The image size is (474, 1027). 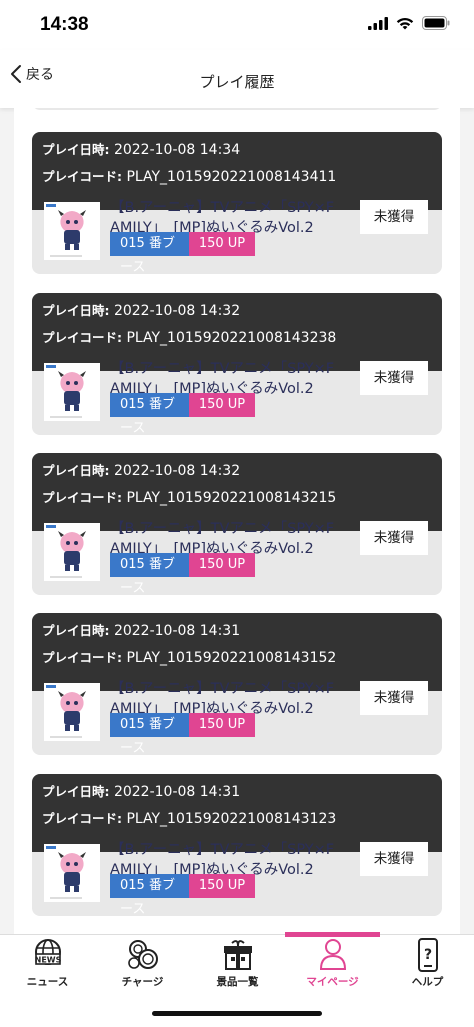 I want to click on news-globe-icon: NEWS, so click(x=47, y=952).